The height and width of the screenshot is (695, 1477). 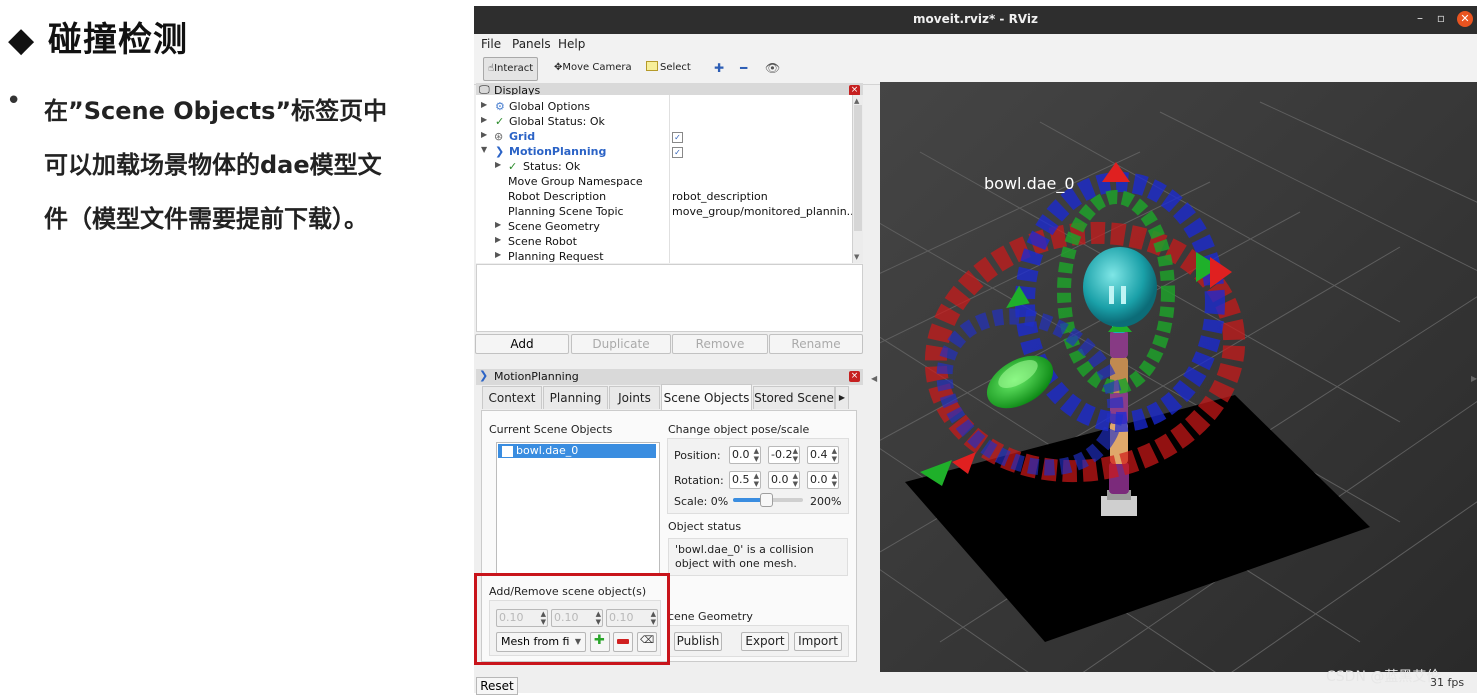 What do you see at coordinates (1465, 19) in the screenshot?
I see `close-icon: ✕` at bounding box center [1465, 19].